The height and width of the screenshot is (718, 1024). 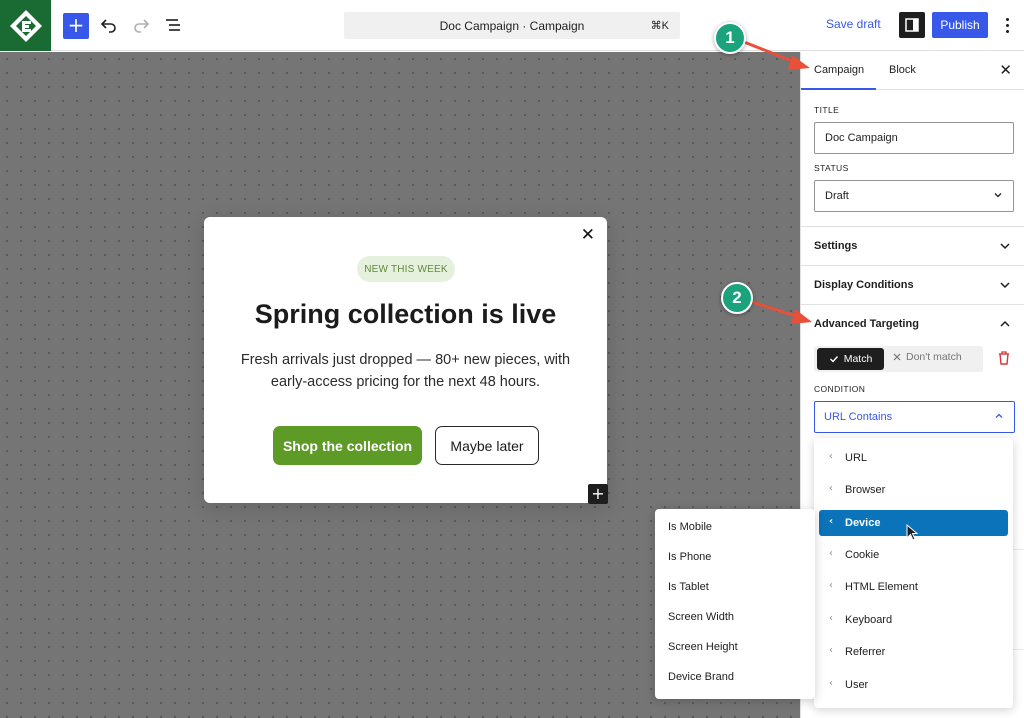 I want to click on document-overview-button, so click(x=173, y=25).